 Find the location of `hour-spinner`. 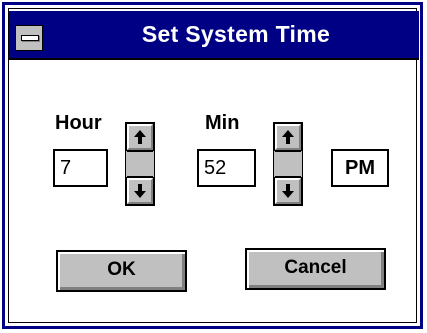

hour-spinner is located at coordinates (140, 164).